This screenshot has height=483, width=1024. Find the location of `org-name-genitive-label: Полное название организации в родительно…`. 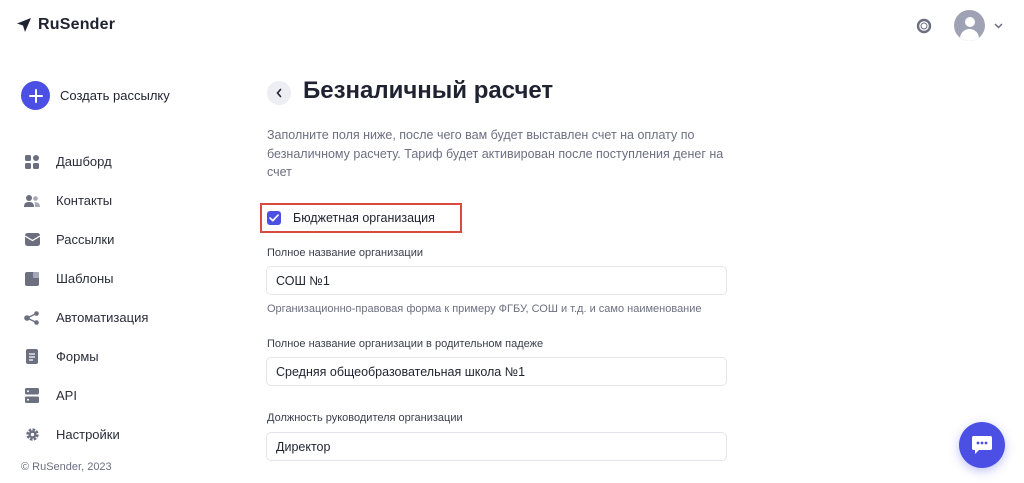

org-name-genitive-label: Полное название организации в родительно… is located at coordinates (405, 344).